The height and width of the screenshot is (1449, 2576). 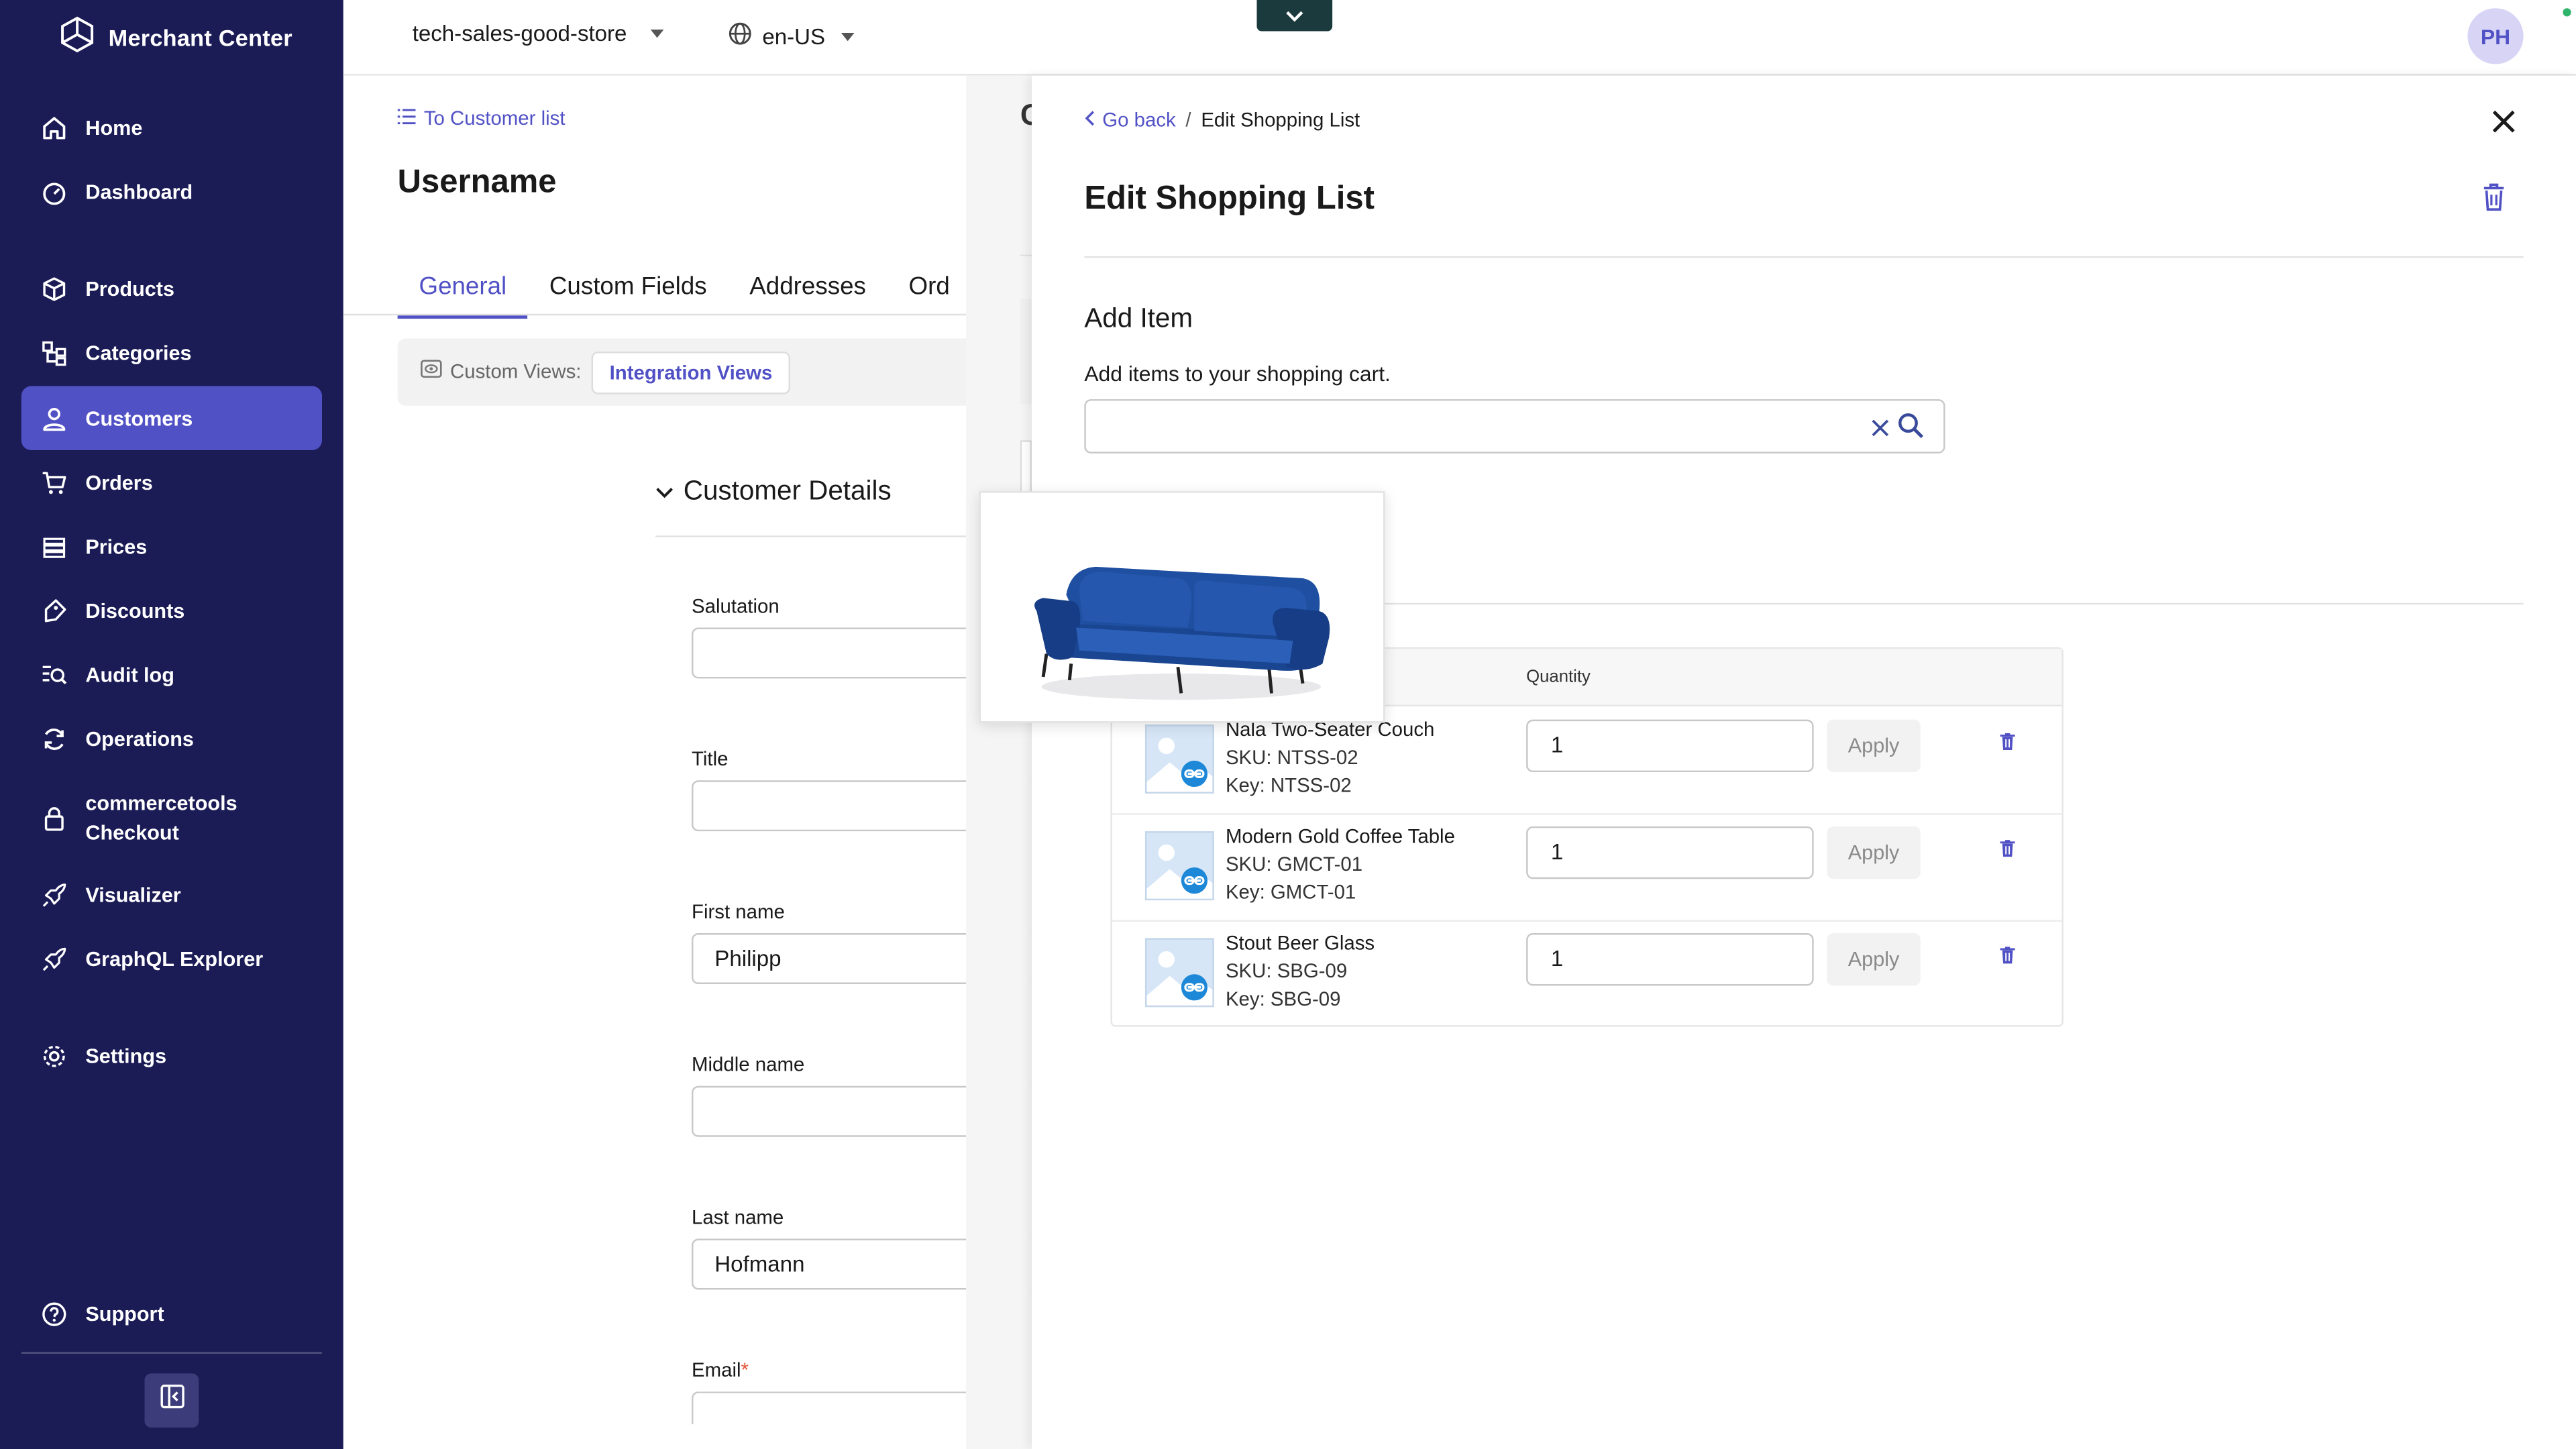 I want to click on email-label-text: Email, so click(x=716, y=1370).